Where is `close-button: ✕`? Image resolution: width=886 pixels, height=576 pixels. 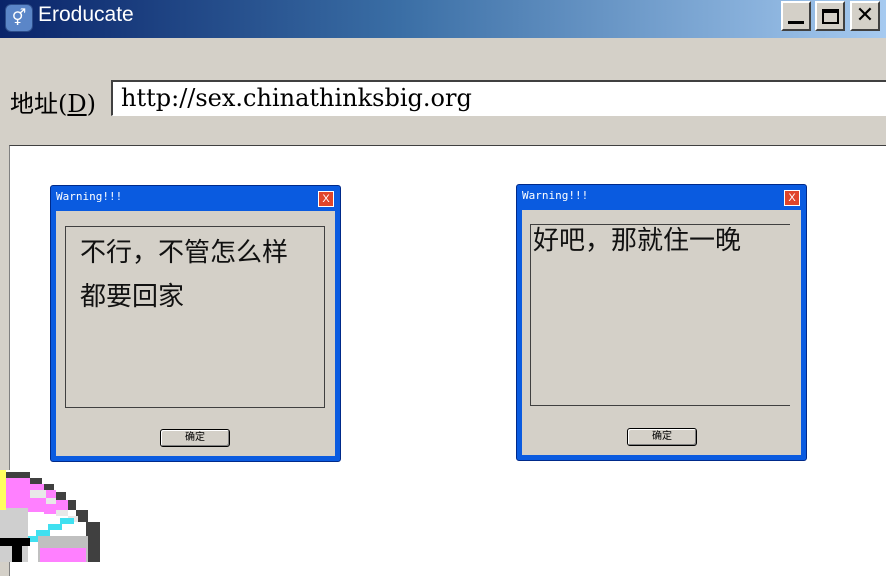 close-button: ✕ is located at coordinates (865, 16).